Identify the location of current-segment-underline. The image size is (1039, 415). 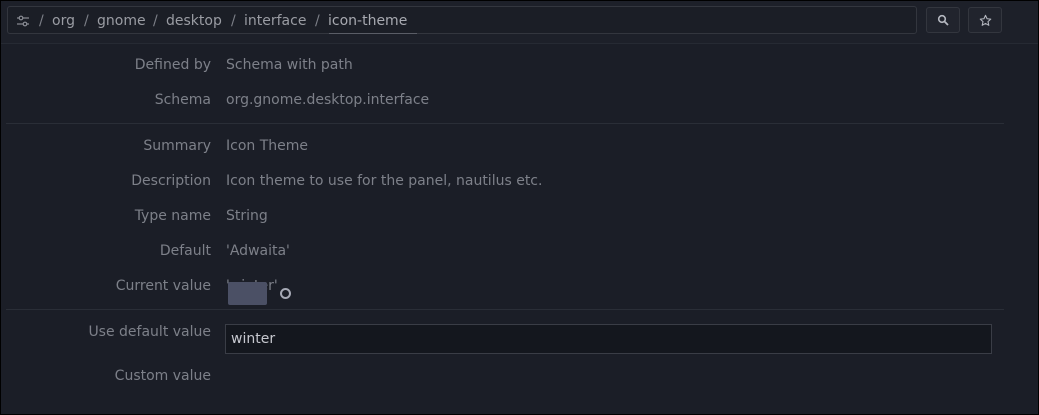
(373, 33).